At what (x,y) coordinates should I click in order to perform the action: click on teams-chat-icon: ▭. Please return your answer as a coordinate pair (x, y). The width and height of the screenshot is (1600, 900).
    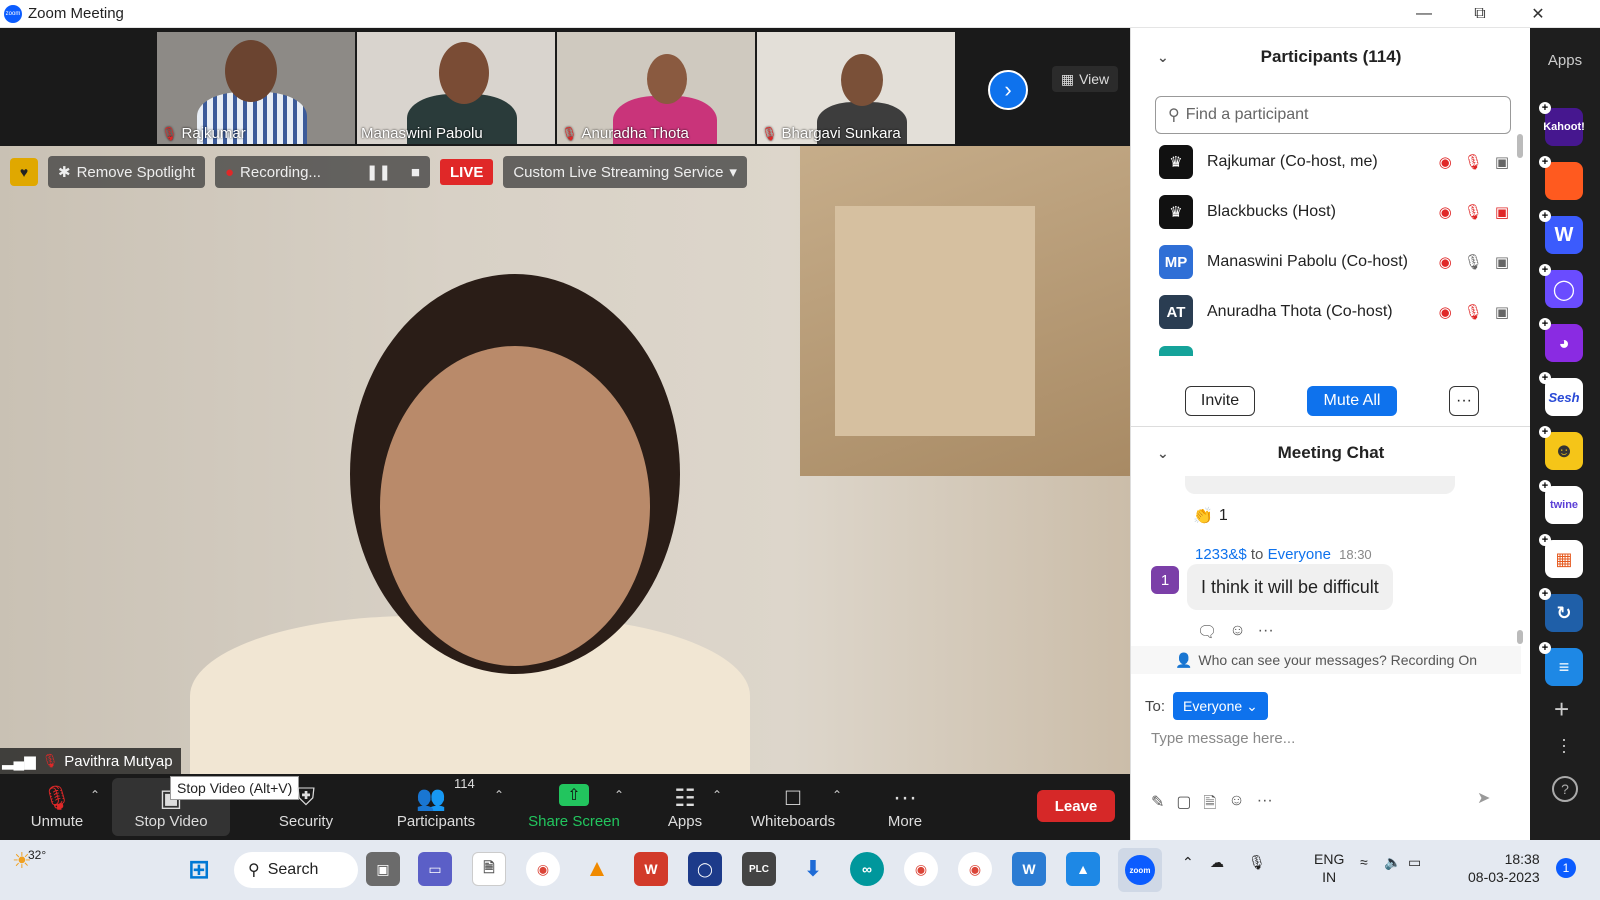
    Looking at the image, I should click on (435, 869).